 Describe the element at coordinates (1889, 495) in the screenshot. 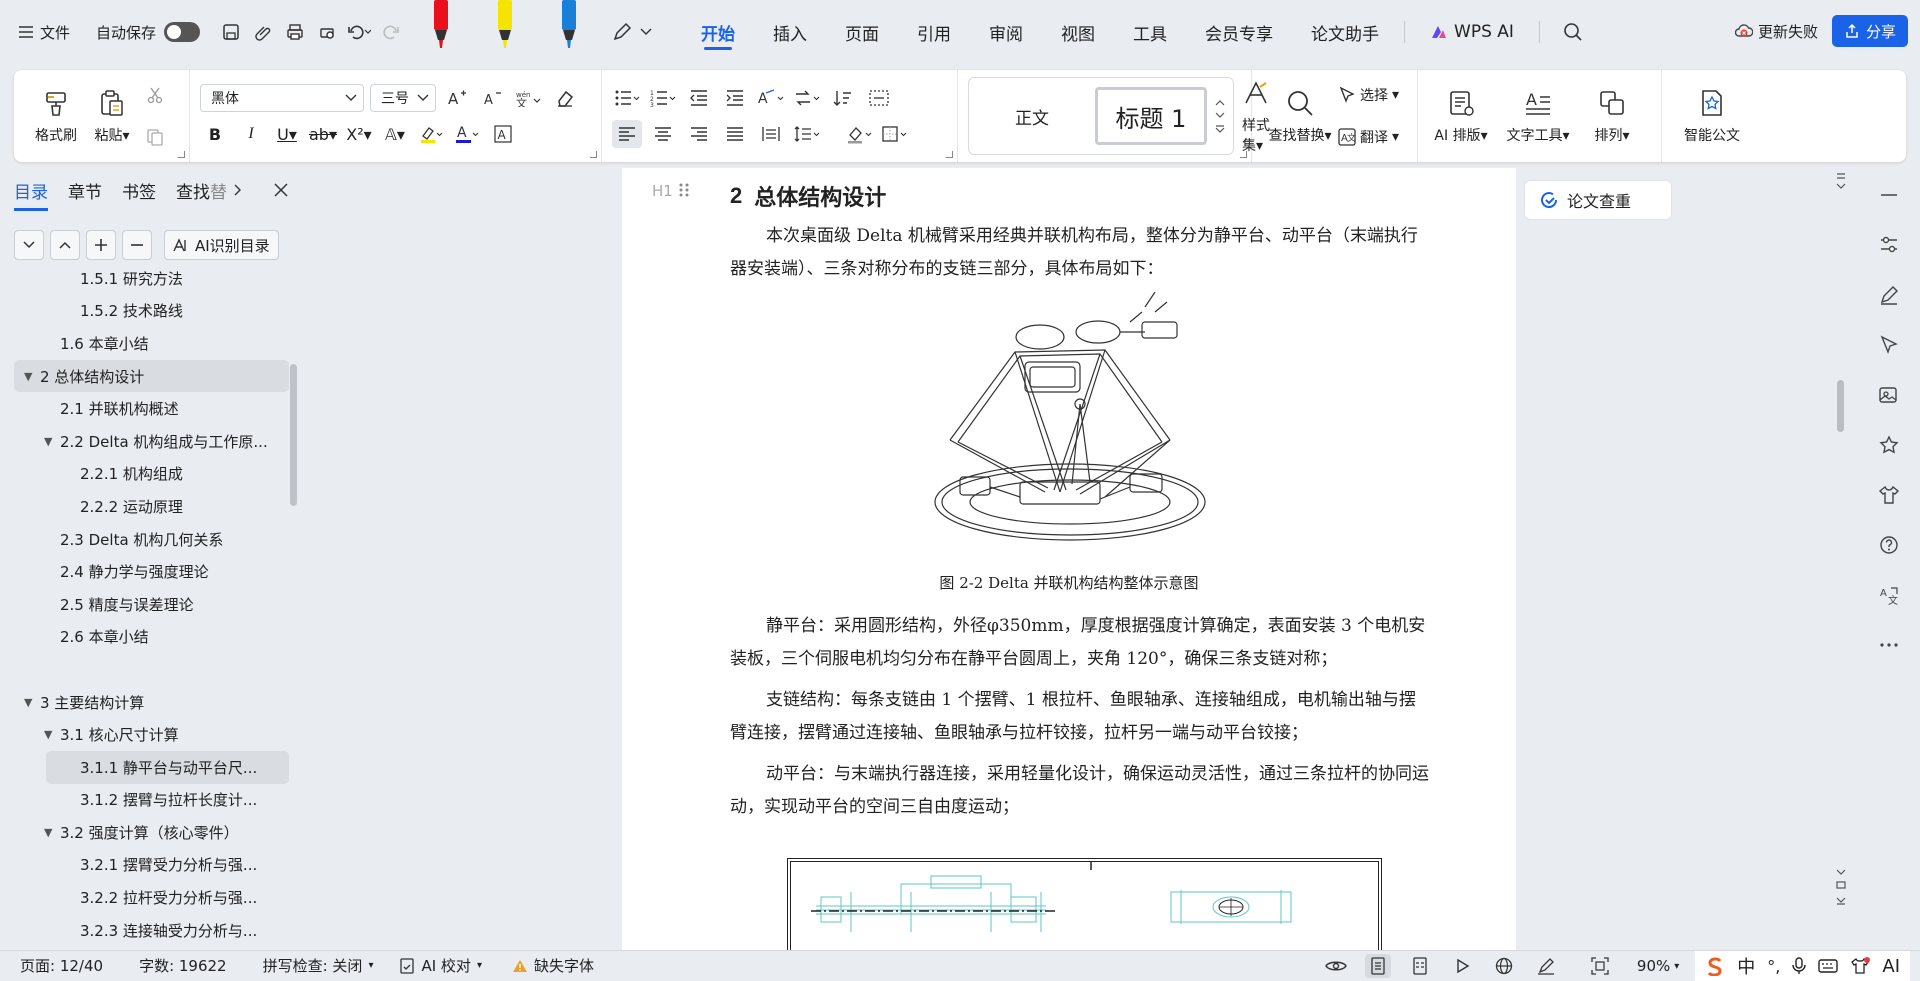

I see `shirt-icon` at that location.